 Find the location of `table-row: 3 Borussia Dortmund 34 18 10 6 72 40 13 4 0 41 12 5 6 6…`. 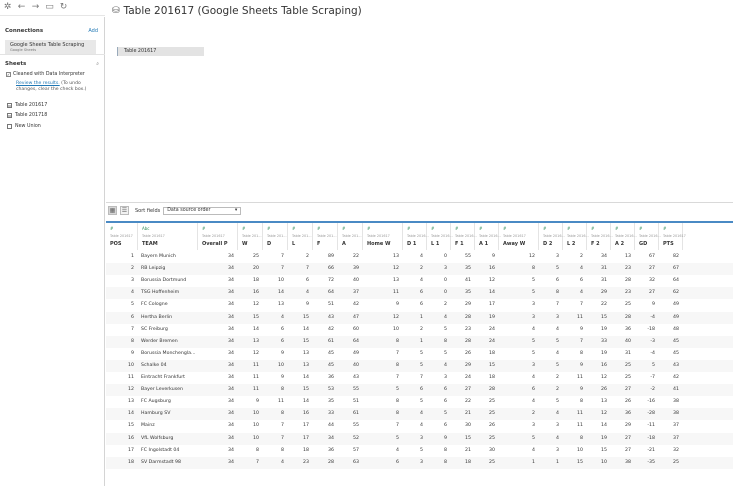

table-row: 3 Borussia Dortmund 34 18 10 6 72 40 13 4 0 41 12 5 6 6… is located at coordinates (419, 281).